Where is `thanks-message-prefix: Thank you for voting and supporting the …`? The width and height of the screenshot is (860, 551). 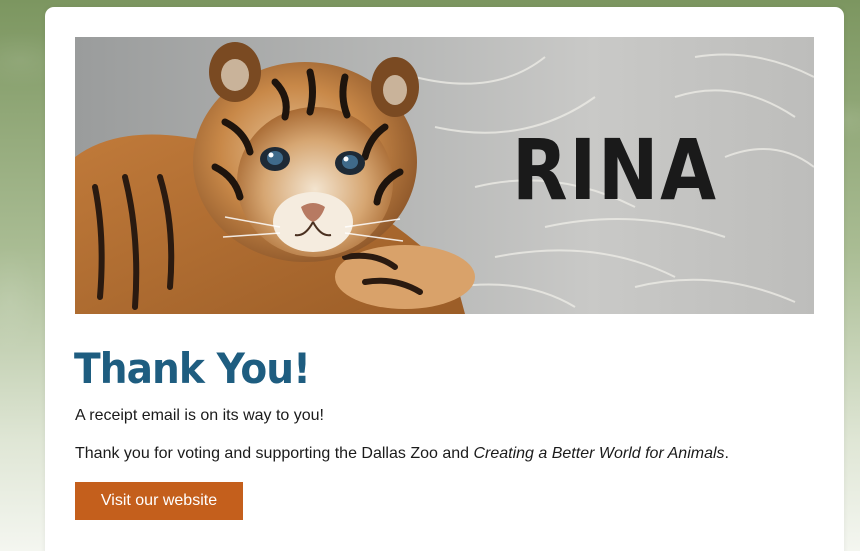 thanks-message-prefix: Thank you for voting and supporting the … is located at coordinates (274, 453).